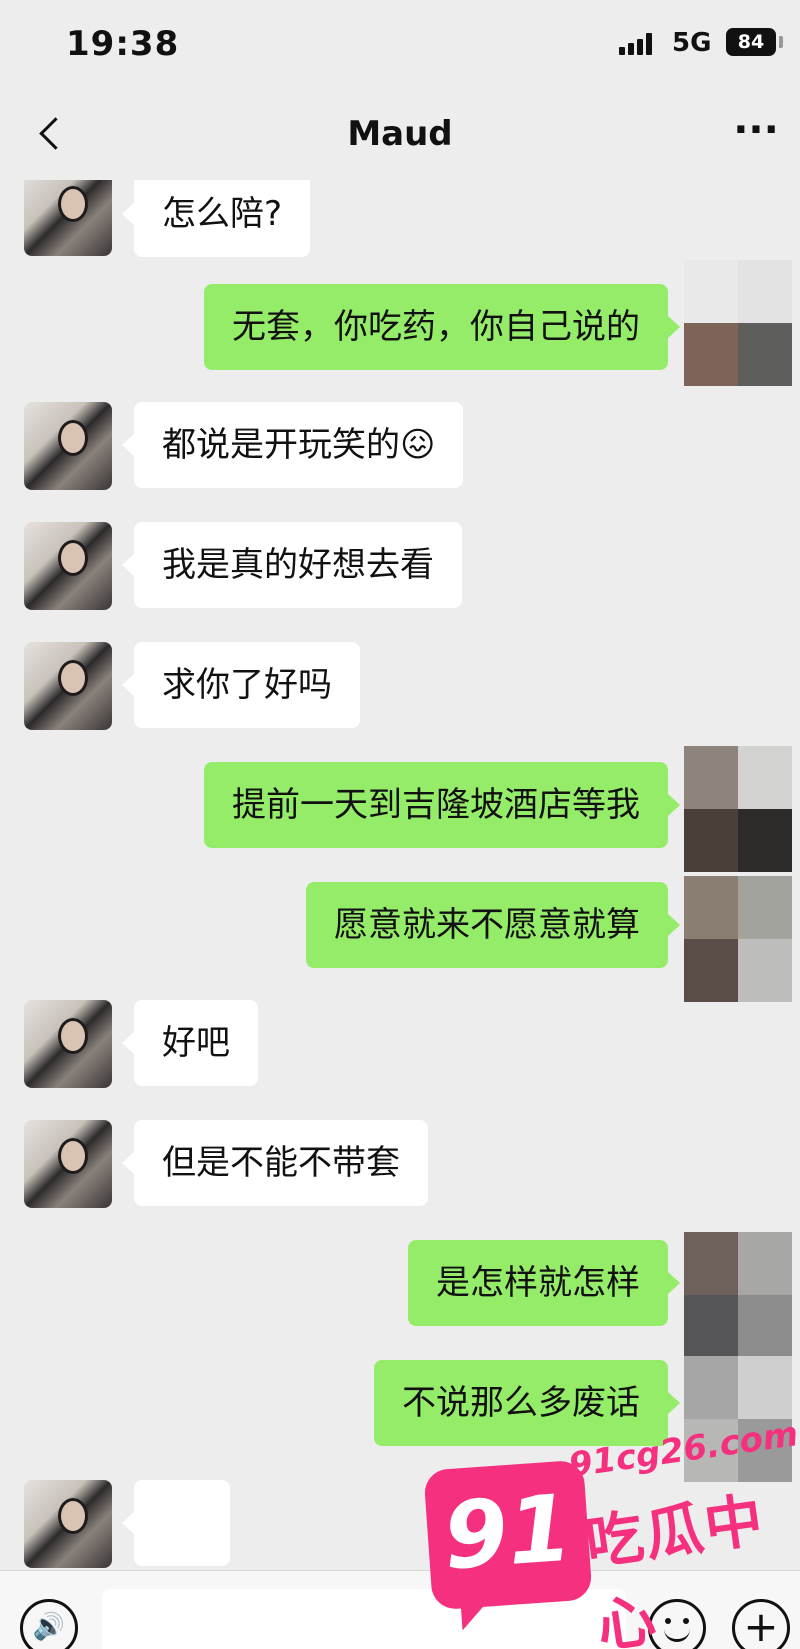 This screenshot has width=800, height=1649. I want to click on input-bar: 🔊 +, so click(400, 1609).